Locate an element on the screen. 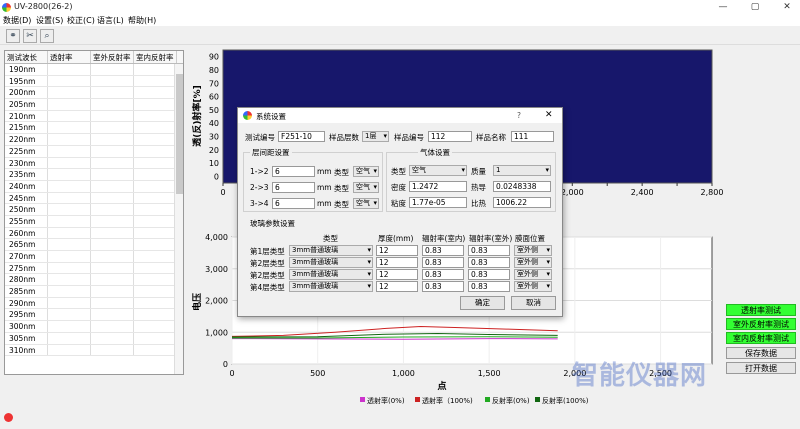 The width and height of the screenshot is (800, 429). table-row: 265nm is located at coordinates (94, 245).